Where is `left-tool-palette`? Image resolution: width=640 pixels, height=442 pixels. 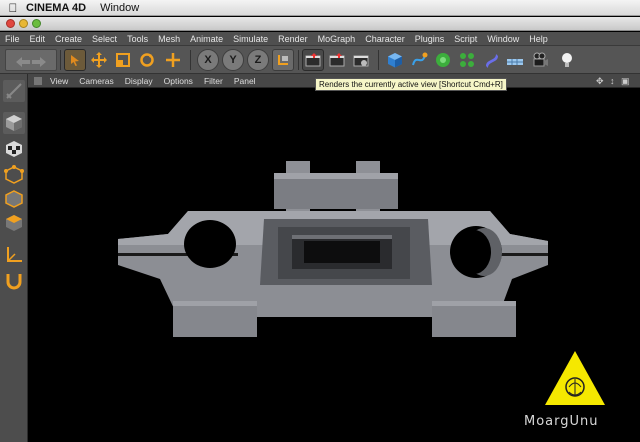 left-tool-palette is located at coordinates (14, 258).